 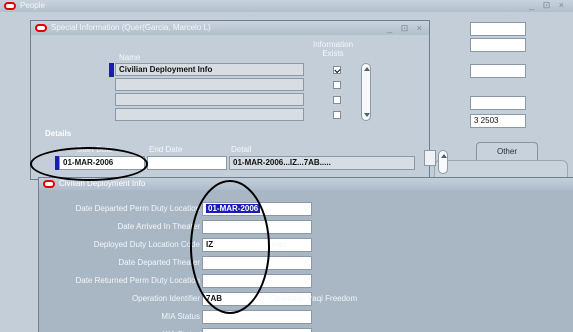 What do you see at coordinates (209, 69) in the screenshot?
I see `special-info-name-1: Civilian Deployment Info` at bounding box center [209, 69].